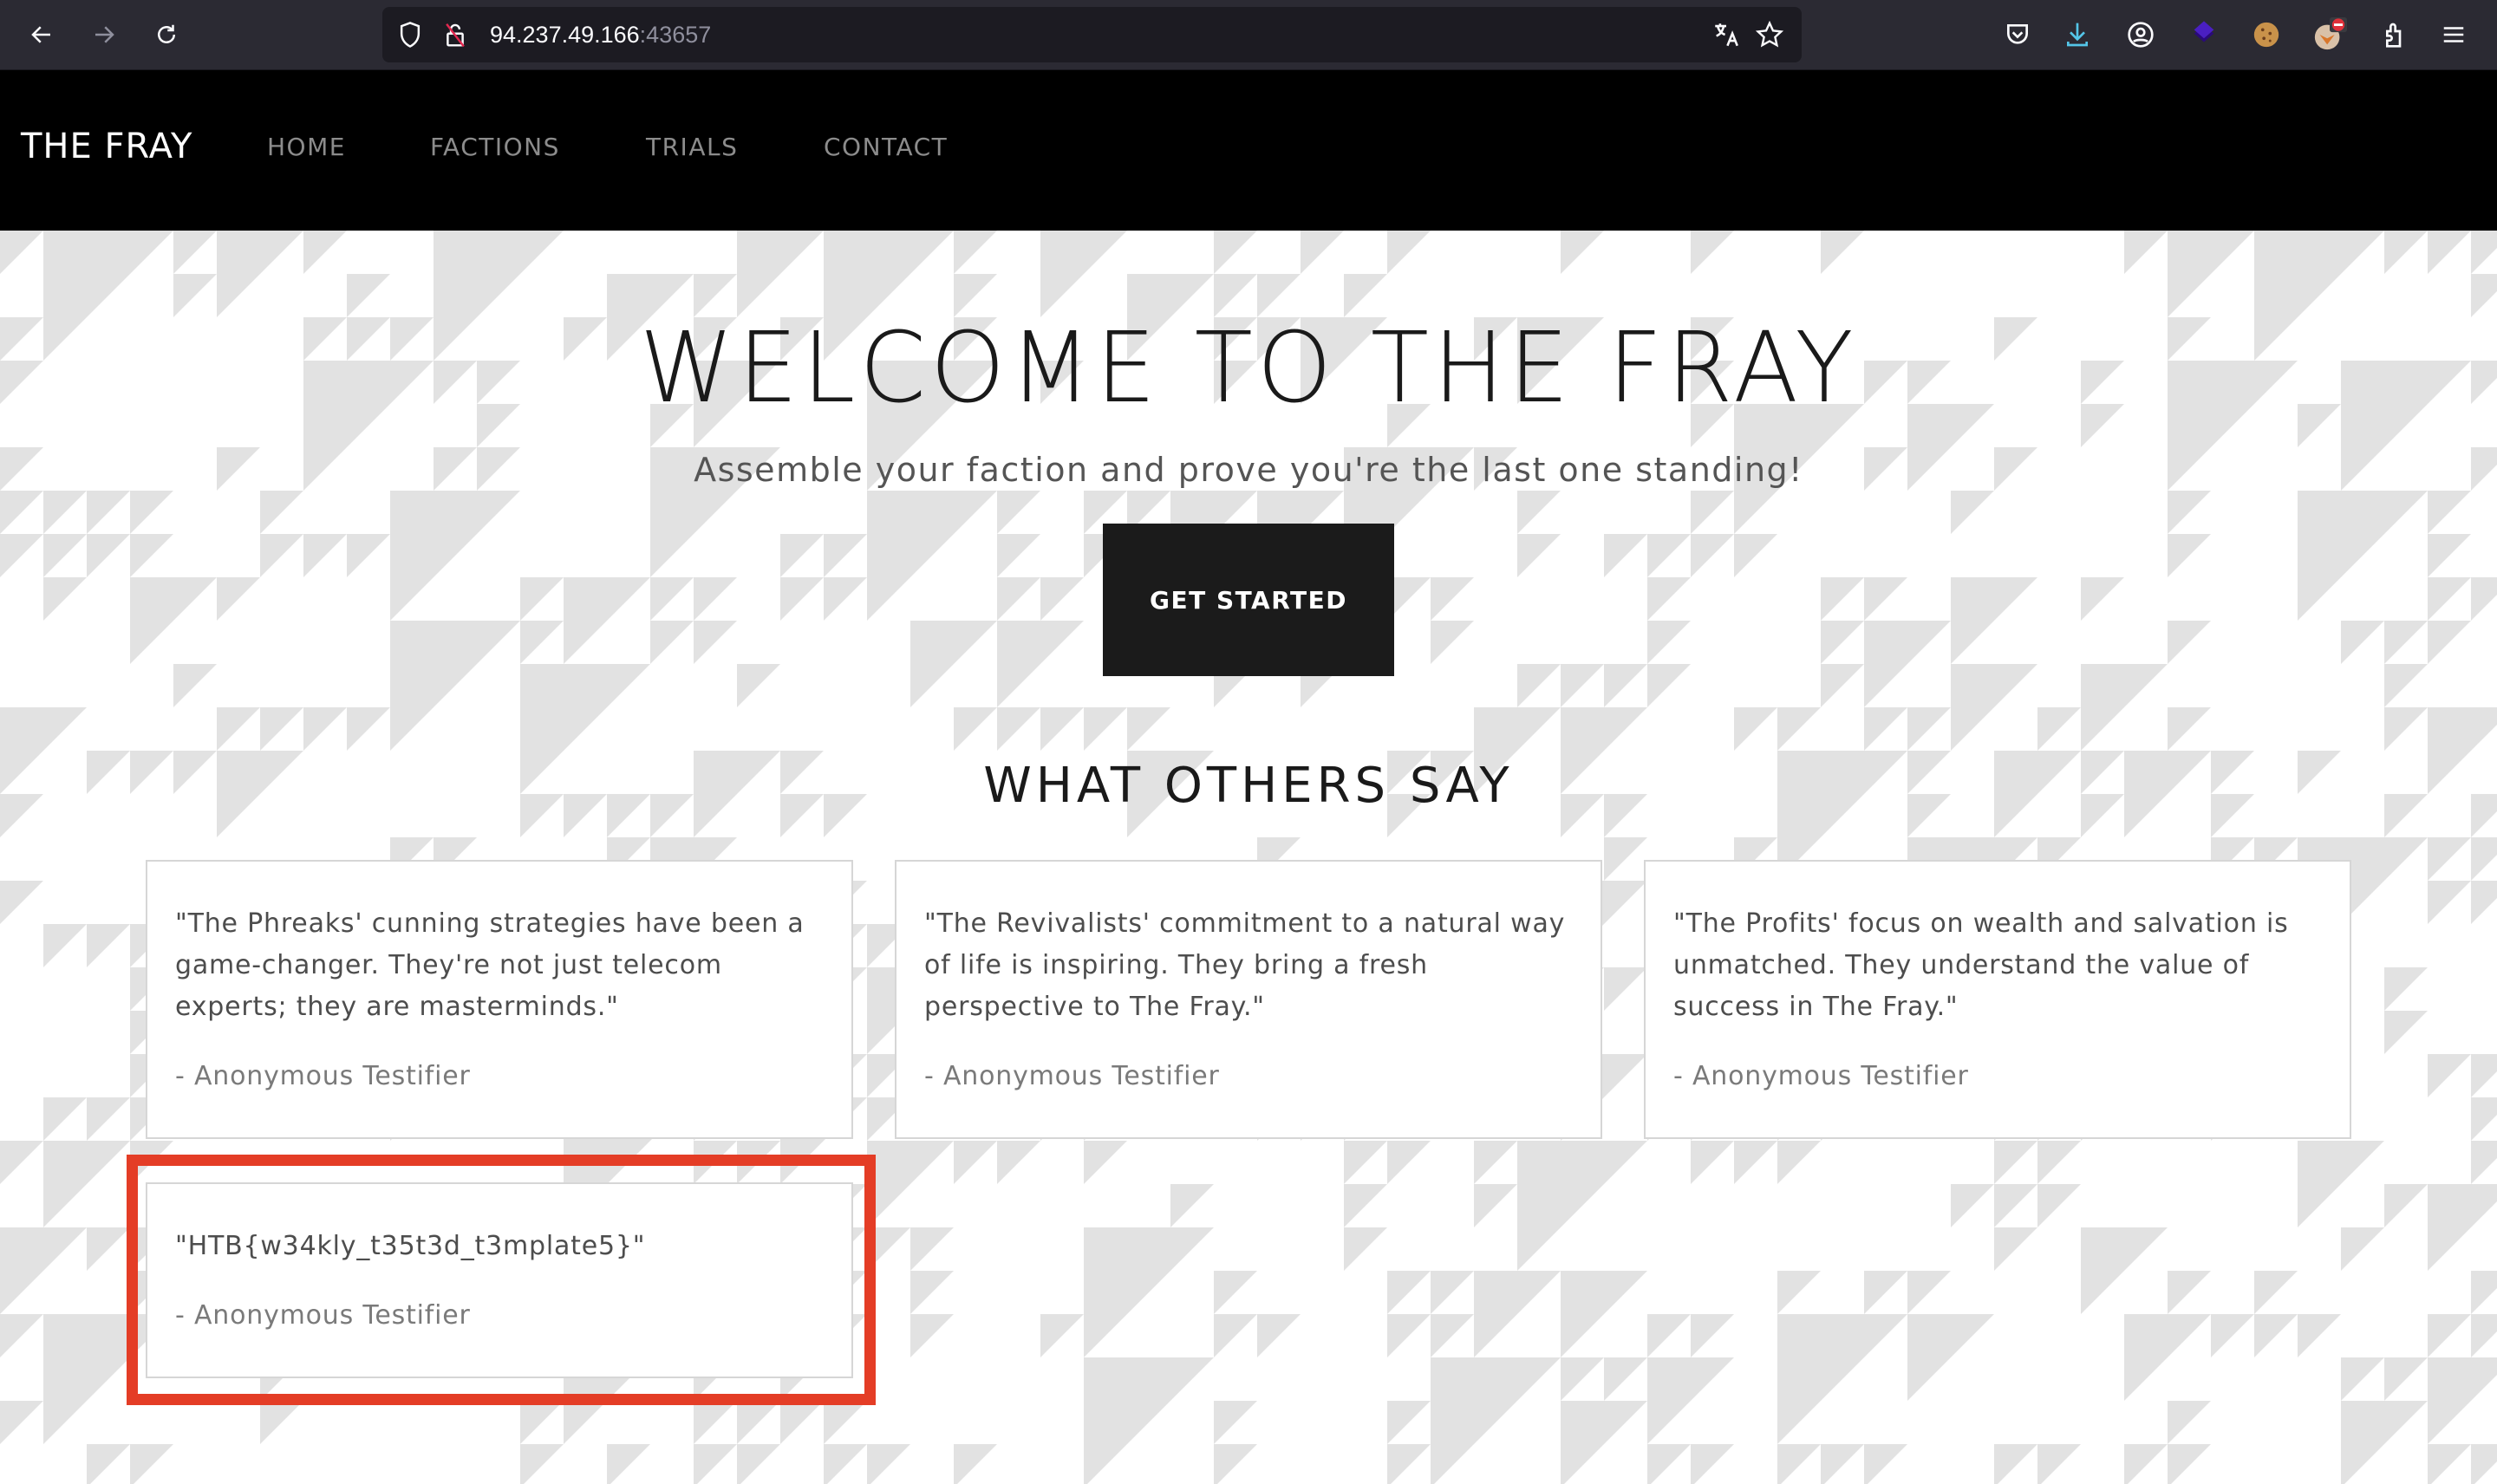  Describe the element at coordinates (323, 1315) in the screenshot. I see `testimonial-author: - Anonymous Testifier` at that location.